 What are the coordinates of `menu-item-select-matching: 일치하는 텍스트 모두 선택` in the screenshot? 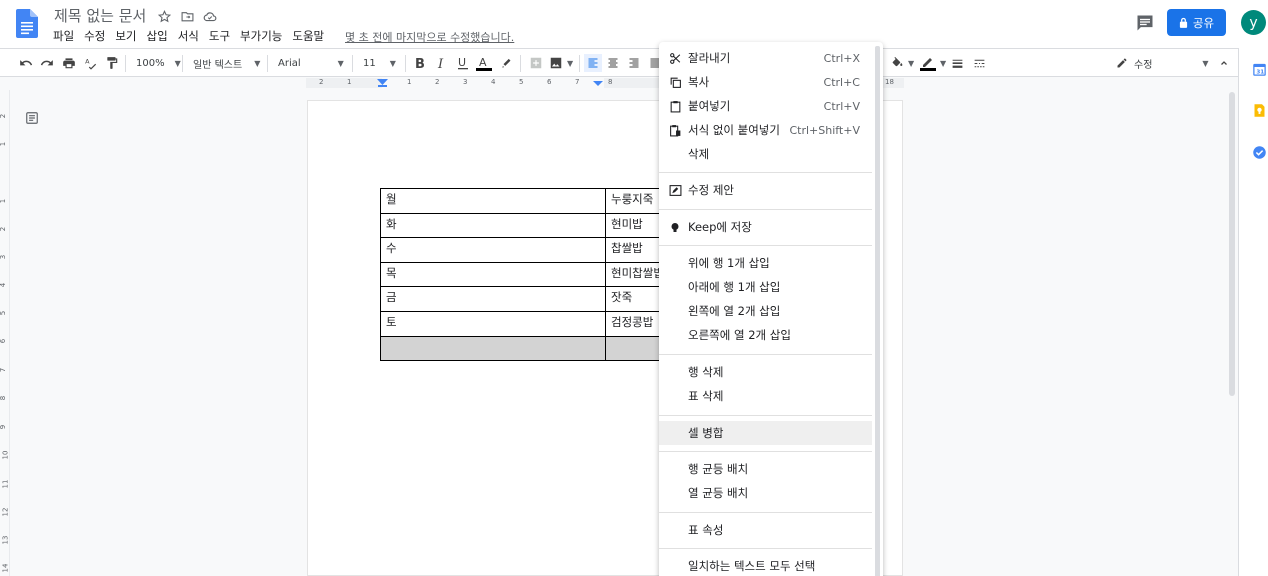 It's located at (765, 565).